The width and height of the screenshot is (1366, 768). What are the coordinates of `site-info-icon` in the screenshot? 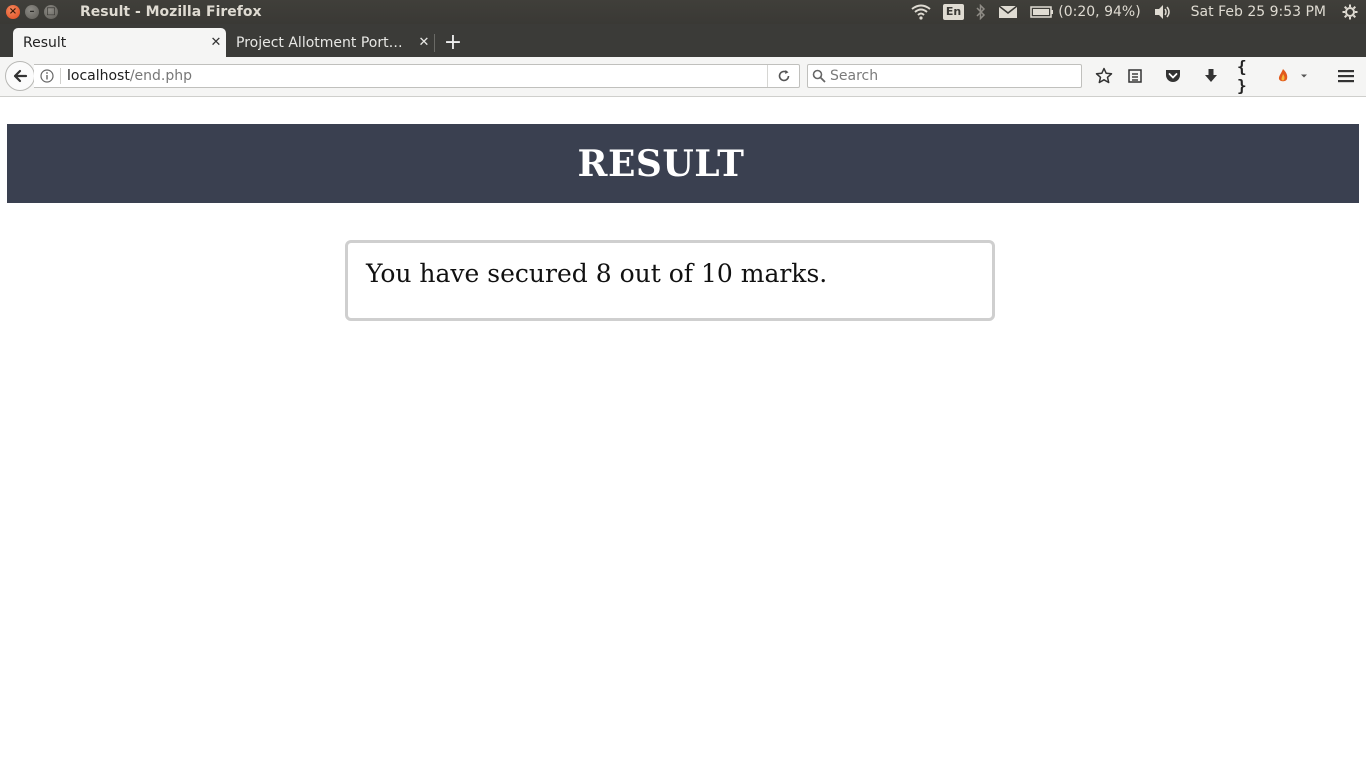 It's located at (47, 76).